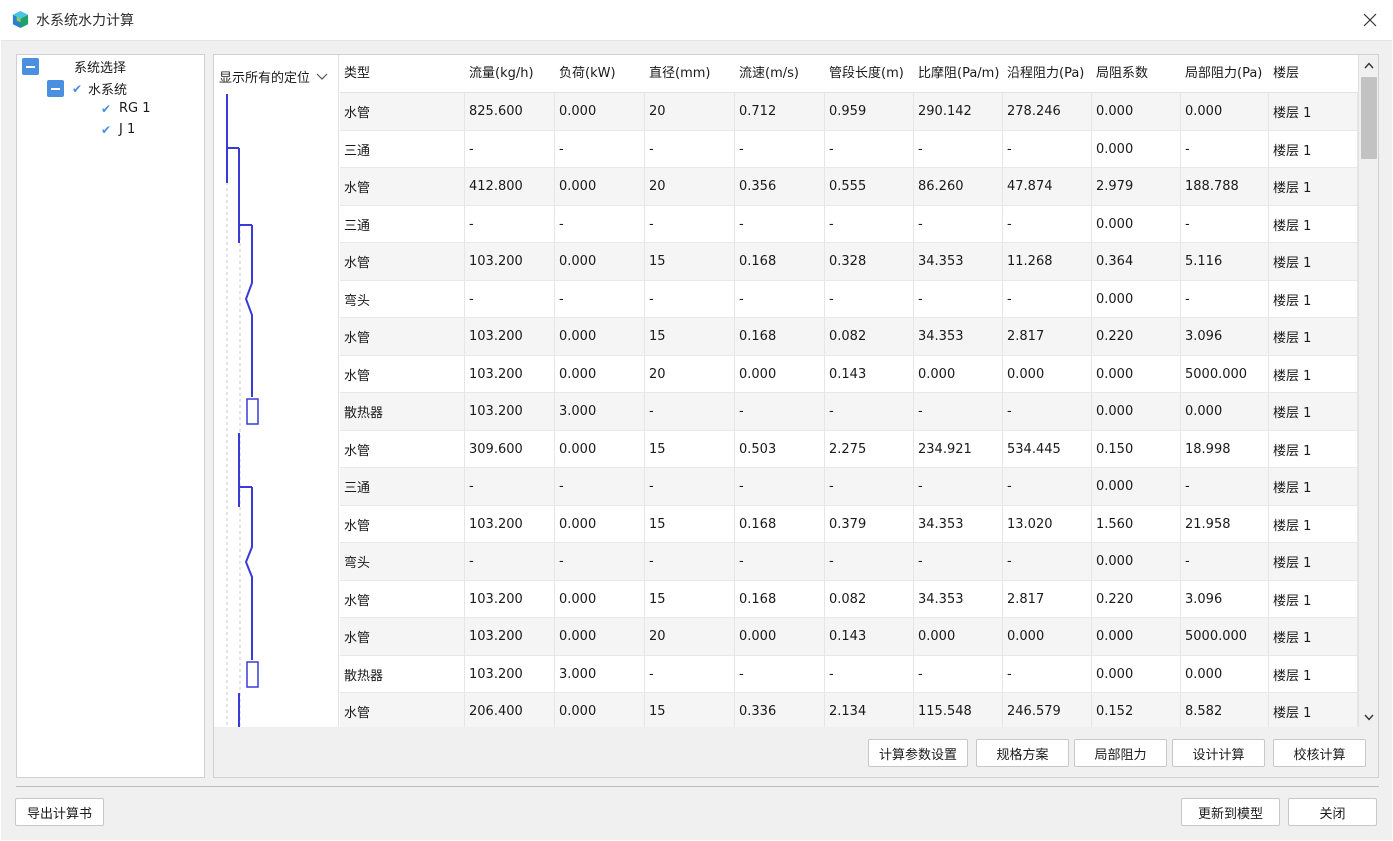  What do you see at coordinates (1047, 637) in the screenshot?
I see `cell-friction-loss: 0.000` at bounding box center [1047, 637].